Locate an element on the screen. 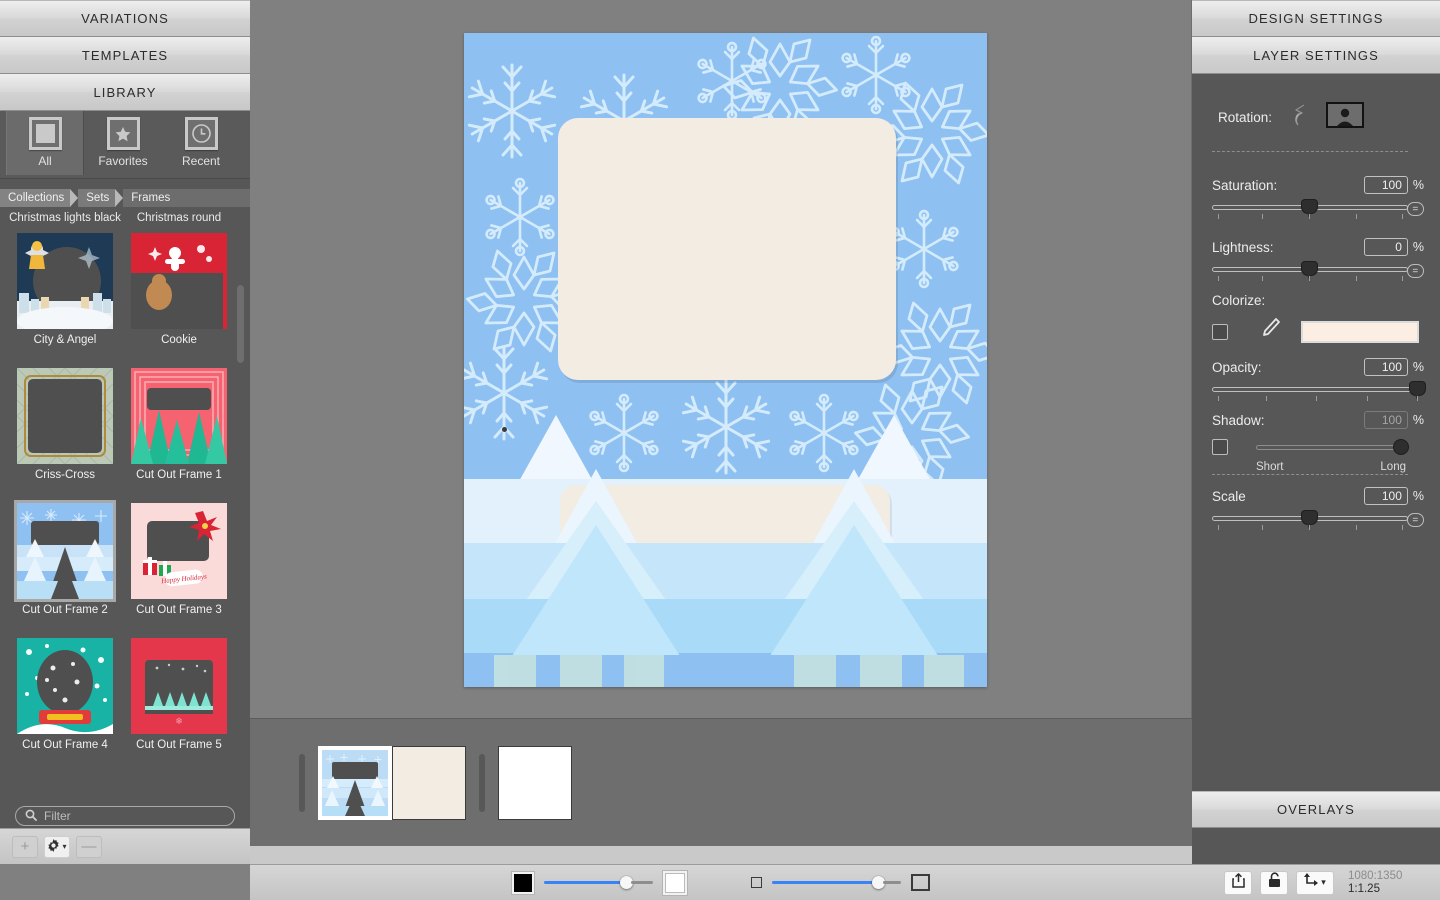  page-thumb-blank-white is located at coordinates (535, 782).